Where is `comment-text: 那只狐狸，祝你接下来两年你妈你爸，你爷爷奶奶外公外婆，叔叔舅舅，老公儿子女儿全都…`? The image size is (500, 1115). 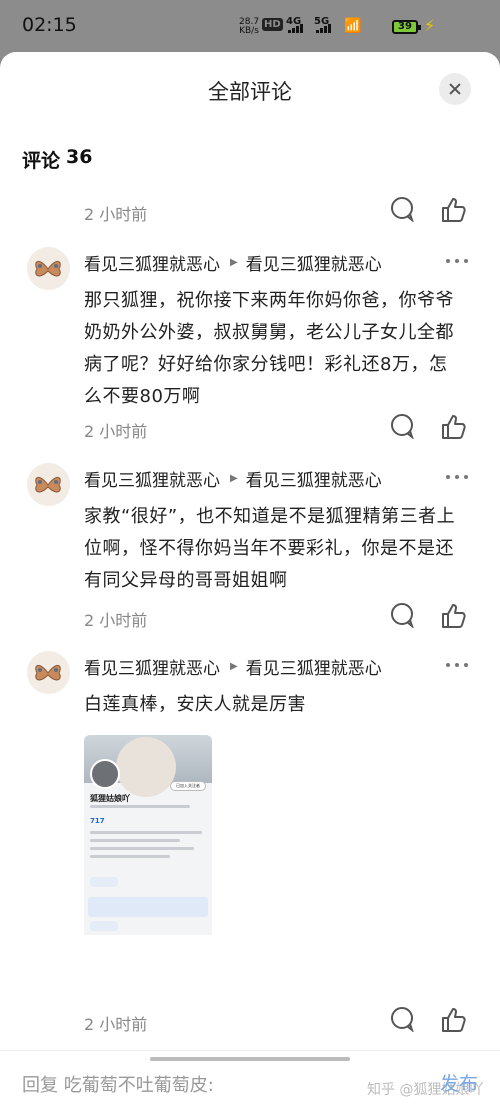 comment-text: 那只狐狸，祝你接下来两年你妈你爸，你爷爷奶奶外公外婆，叔叔舅舅，老公儿子女儿全都… is located at coordinates (269, 348).